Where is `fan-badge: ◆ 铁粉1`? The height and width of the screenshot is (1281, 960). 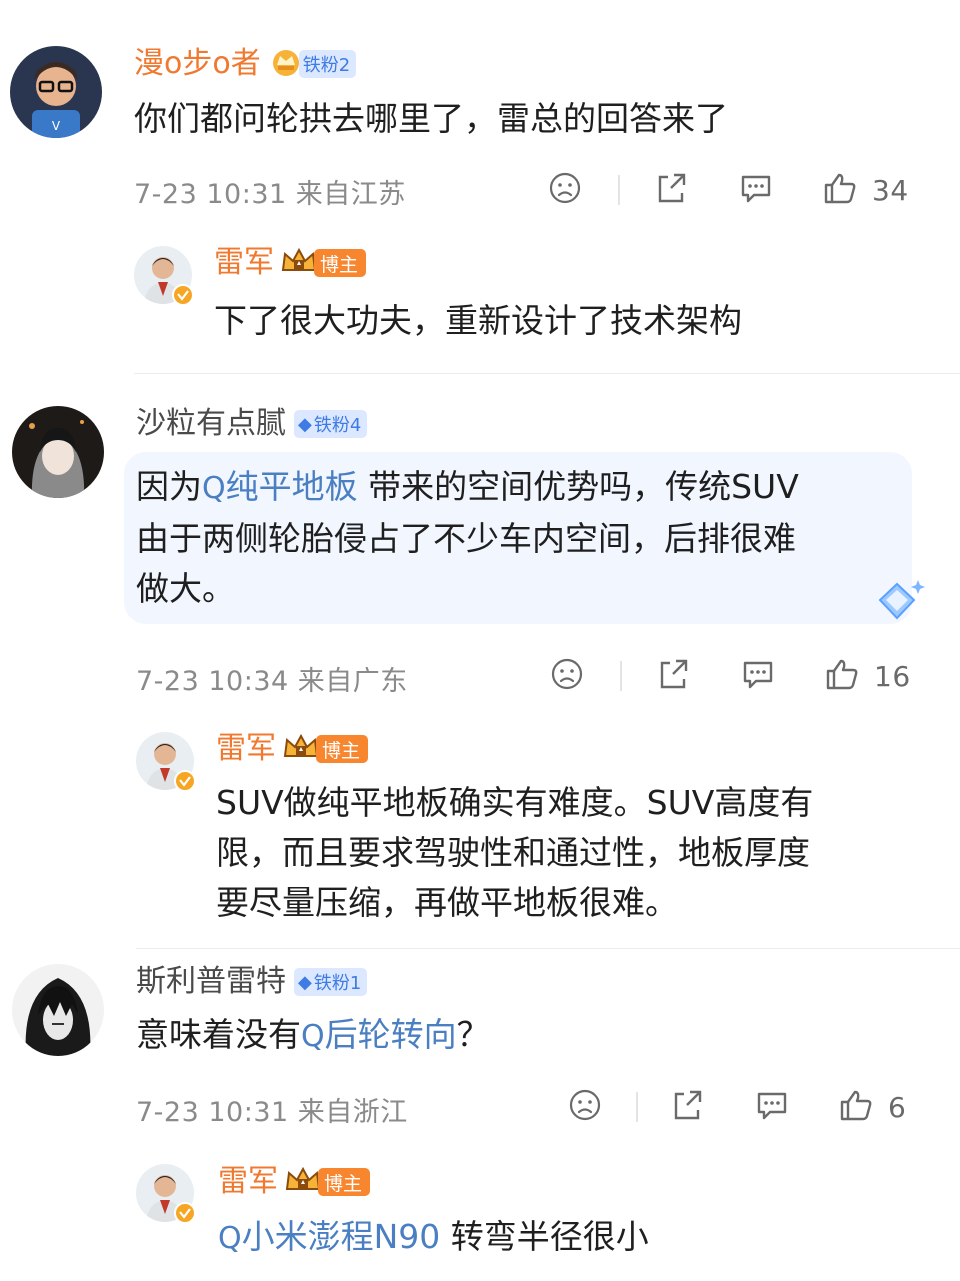 fan-badge: ◆ 铁粉1 is located at coordinates (331, 982).